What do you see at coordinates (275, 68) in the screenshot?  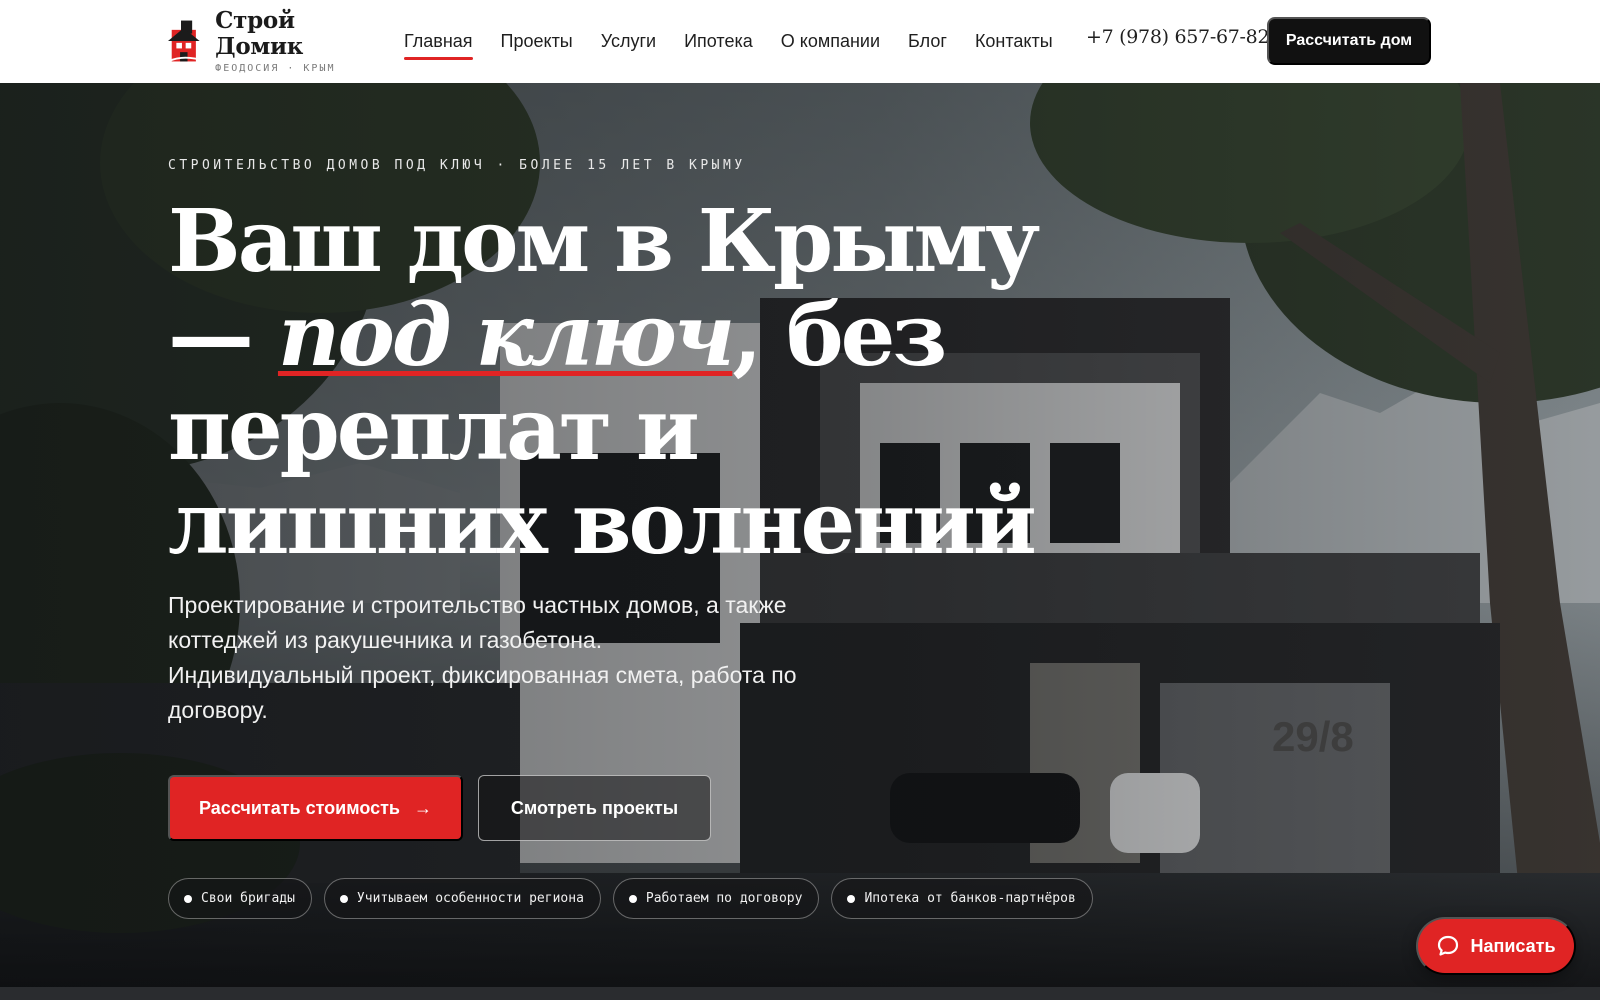 I see `logo-subtitle: ФЕОДОСИЯ · КРЫМ` at bounding box center [275, 68].